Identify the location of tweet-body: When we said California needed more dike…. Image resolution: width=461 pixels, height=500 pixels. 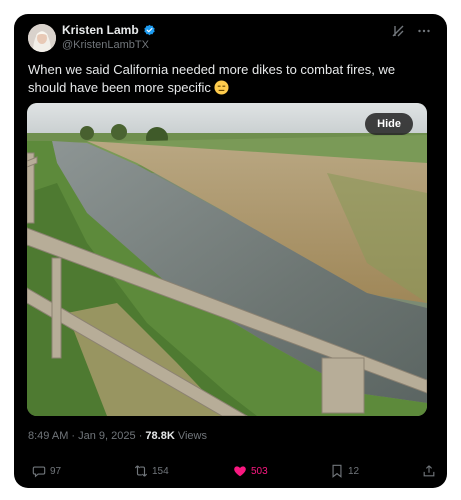
(212, 78).